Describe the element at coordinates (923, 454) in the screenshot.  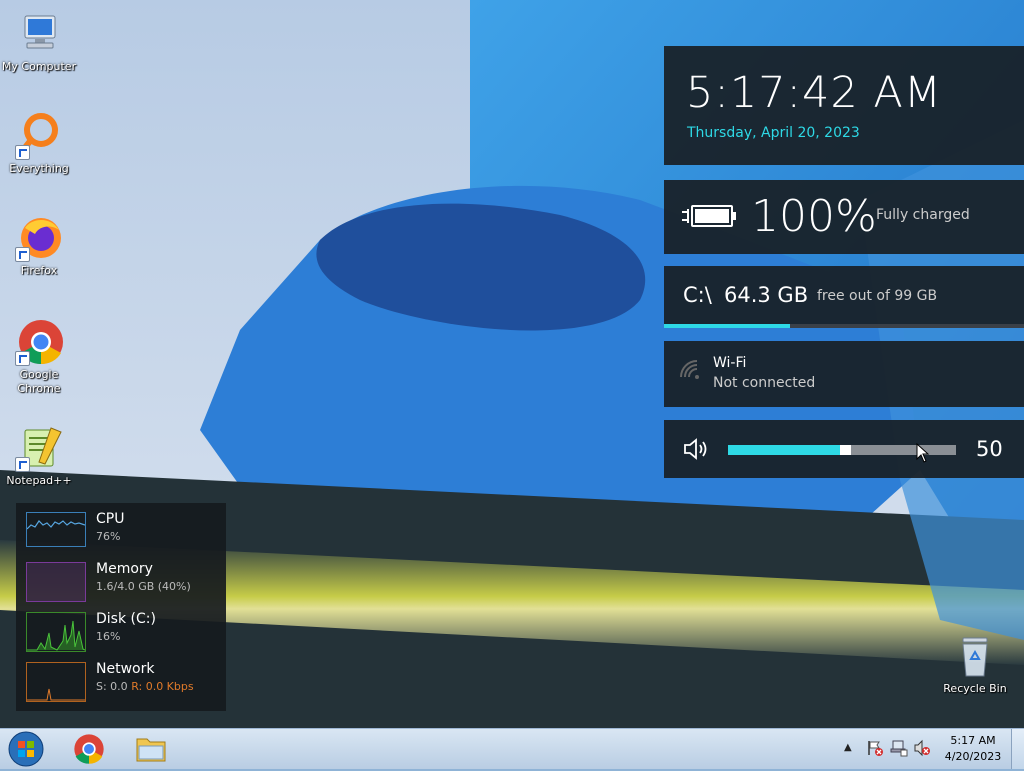
I see `mouse-cursor-icon` at that location.